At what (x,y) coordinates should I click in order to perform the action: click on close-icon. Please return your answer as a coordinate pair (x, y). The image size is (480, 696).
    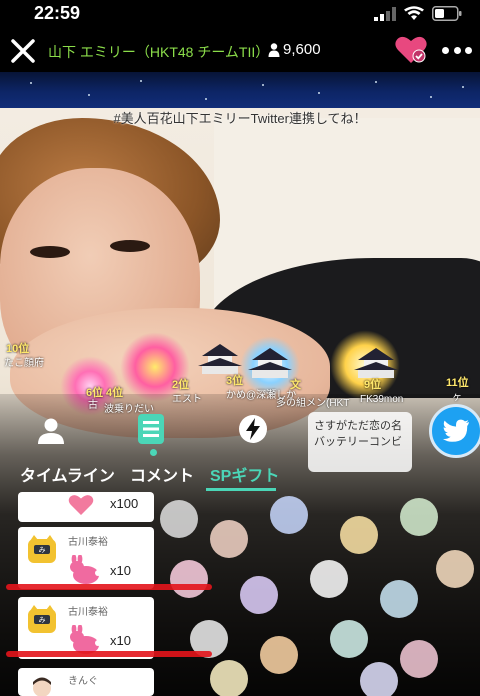
    Looking at the image, I should click on (23, 51).